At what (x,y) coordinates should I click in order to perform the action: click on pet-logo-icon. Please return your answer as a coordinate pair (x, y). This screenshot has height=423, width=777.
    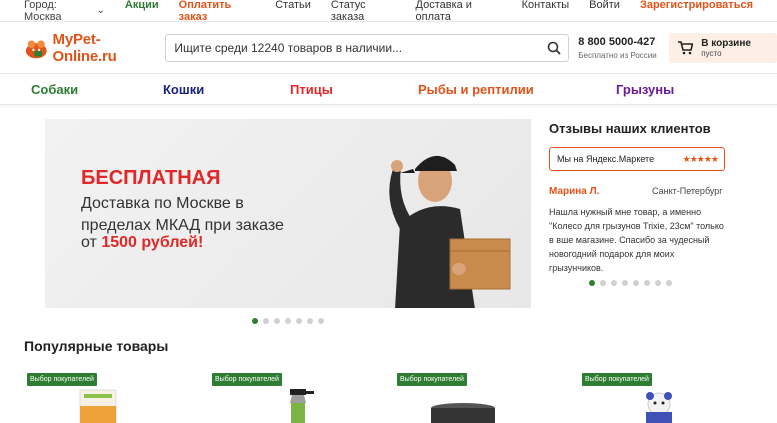
    Looking at the image, I should click on (36, 48).